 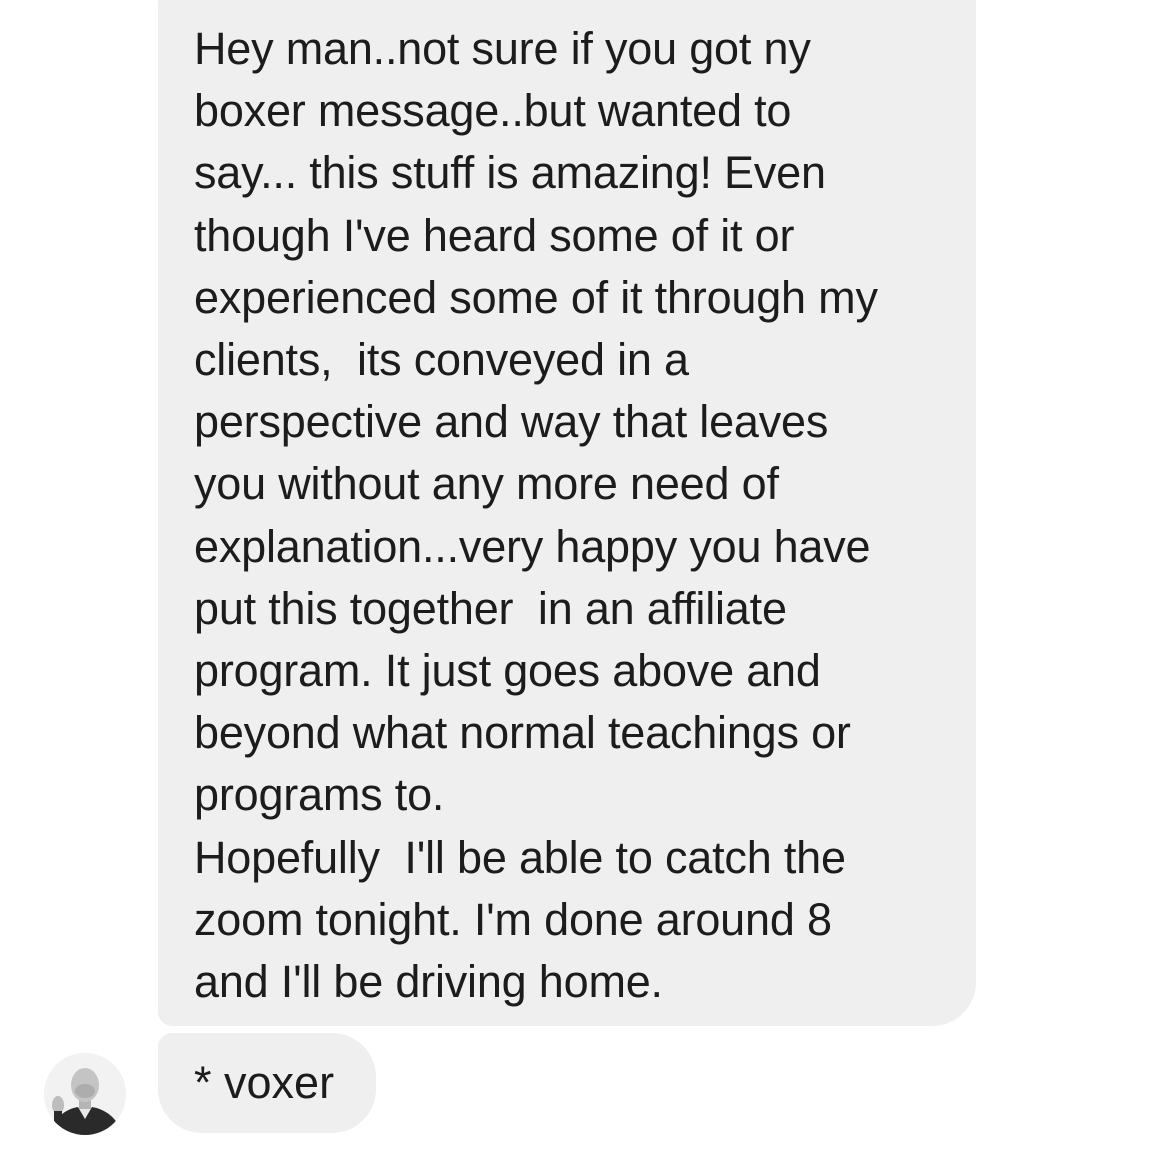 I want to click on message-line: you without any more need of, so click(x=486, y=484).